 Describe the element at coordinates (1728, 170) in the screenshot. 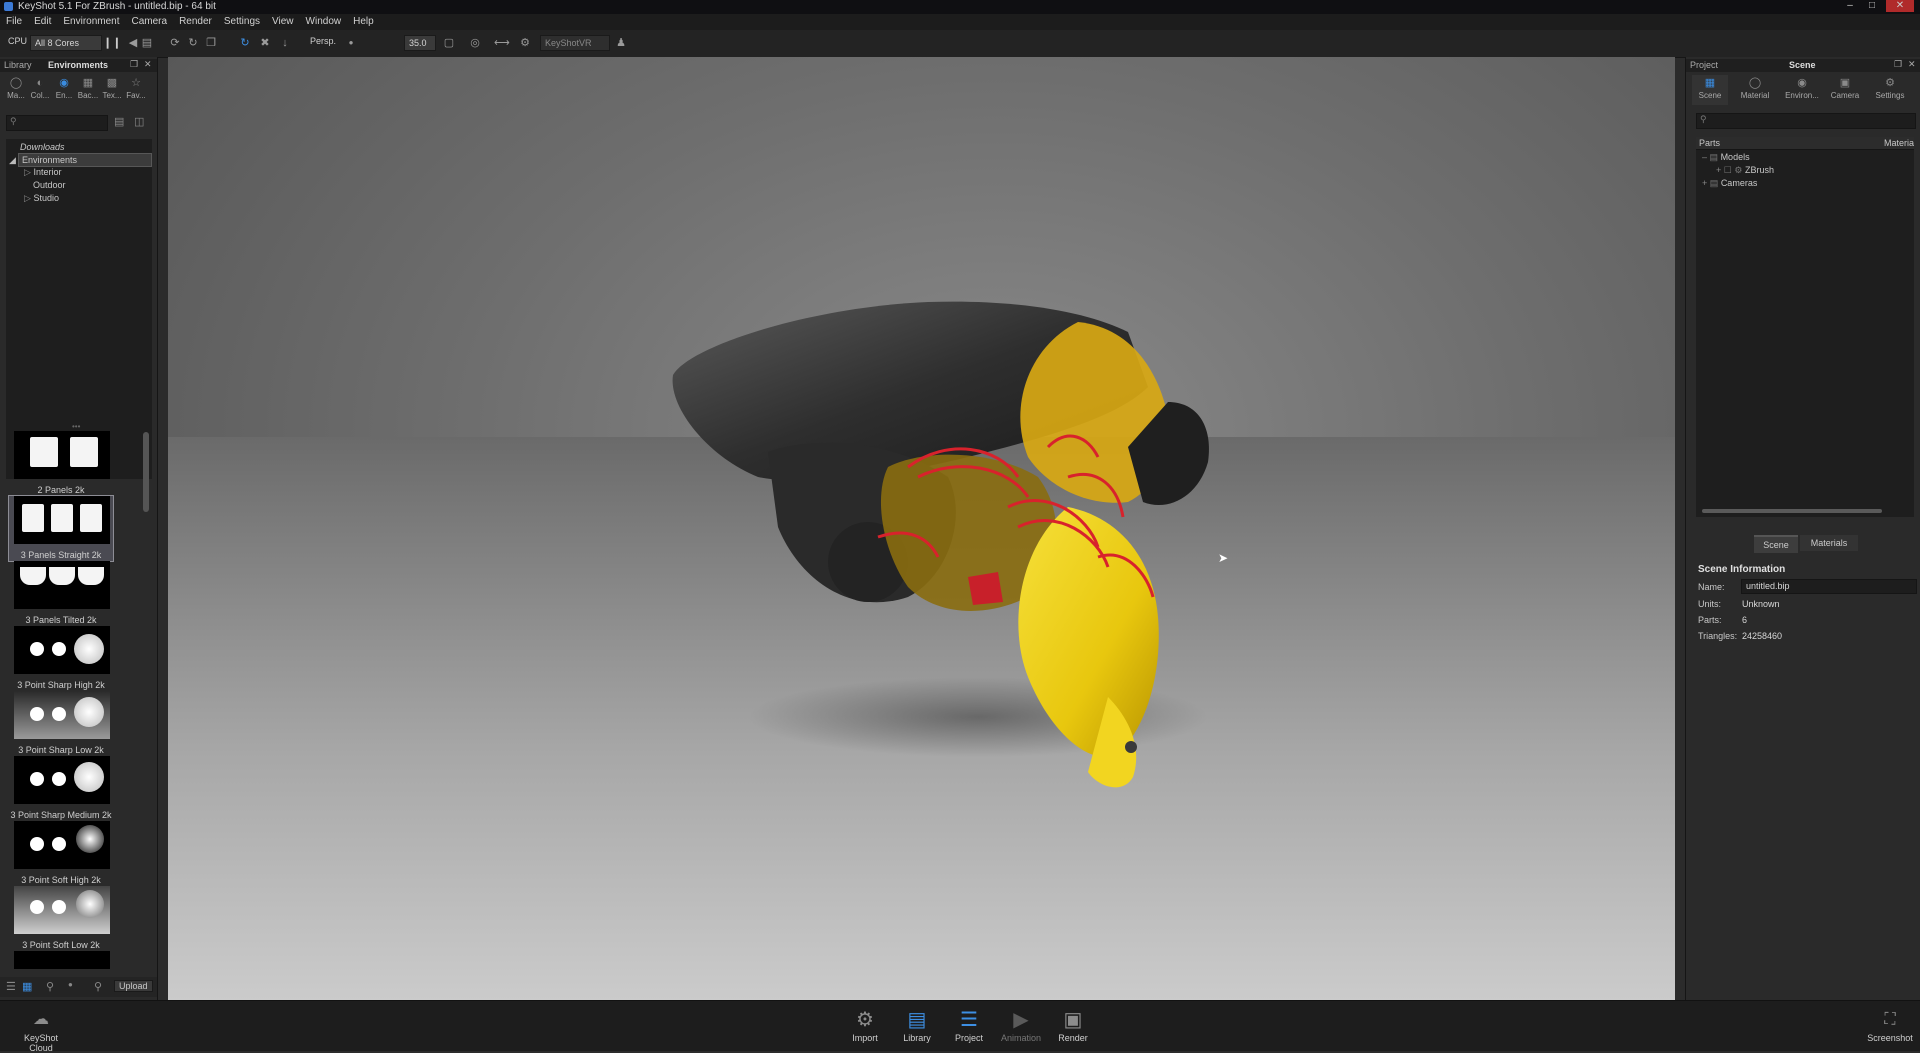

I see `checkbox-icon: ☐` at that location.